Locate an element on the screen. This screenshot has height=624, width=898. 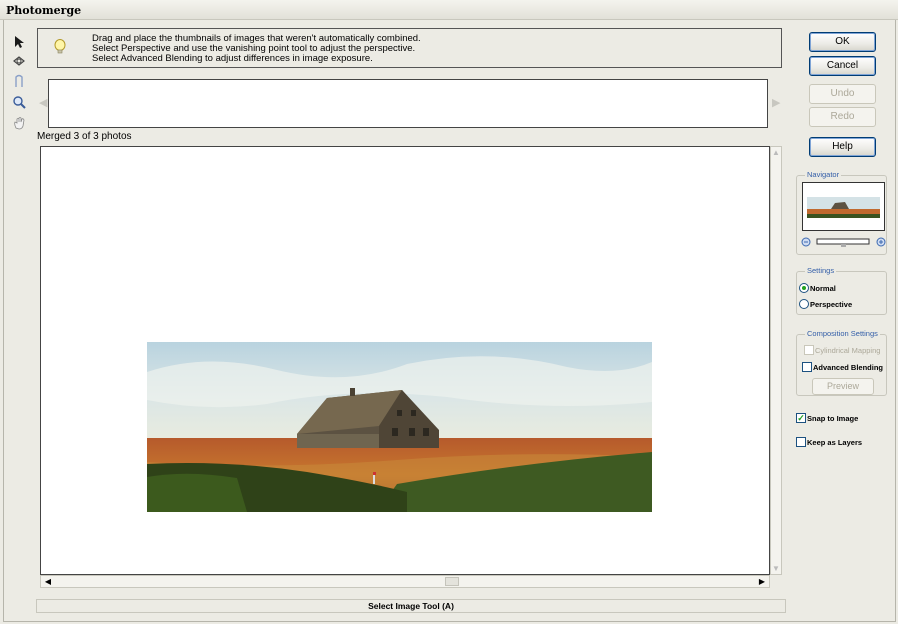
perspective-radio is located at coordinates (804, 304).